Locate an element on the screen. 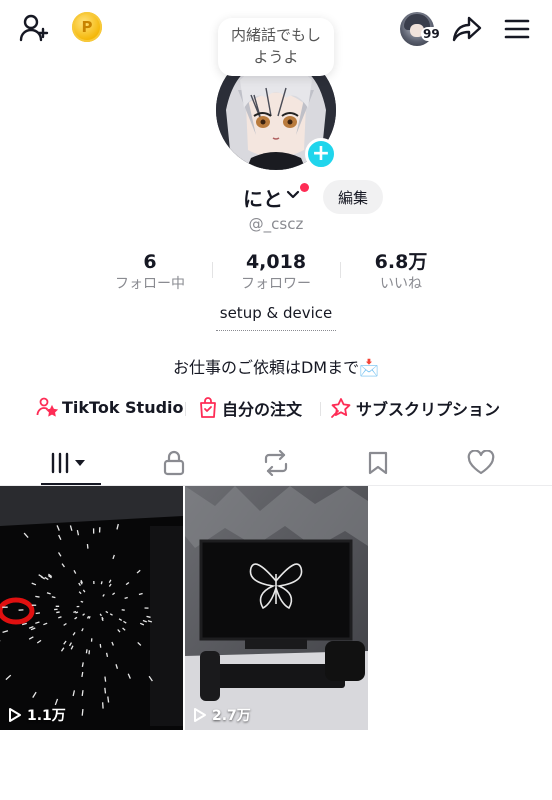 The height and width of the screenshot is (800, 552). subscription-button: サブスクリプション is located at coordinates (415, 408).